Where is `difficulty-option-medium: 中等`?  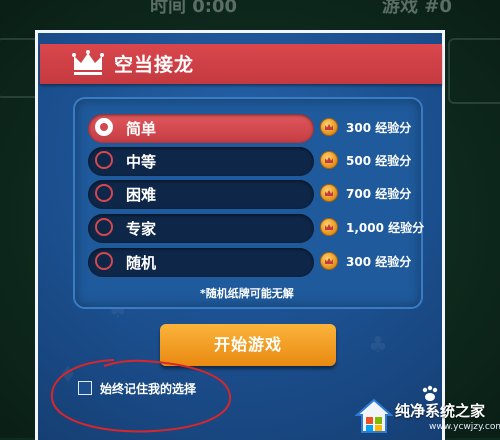
difficulty-option-medium: 中等 is located at coordinates (201, 161).